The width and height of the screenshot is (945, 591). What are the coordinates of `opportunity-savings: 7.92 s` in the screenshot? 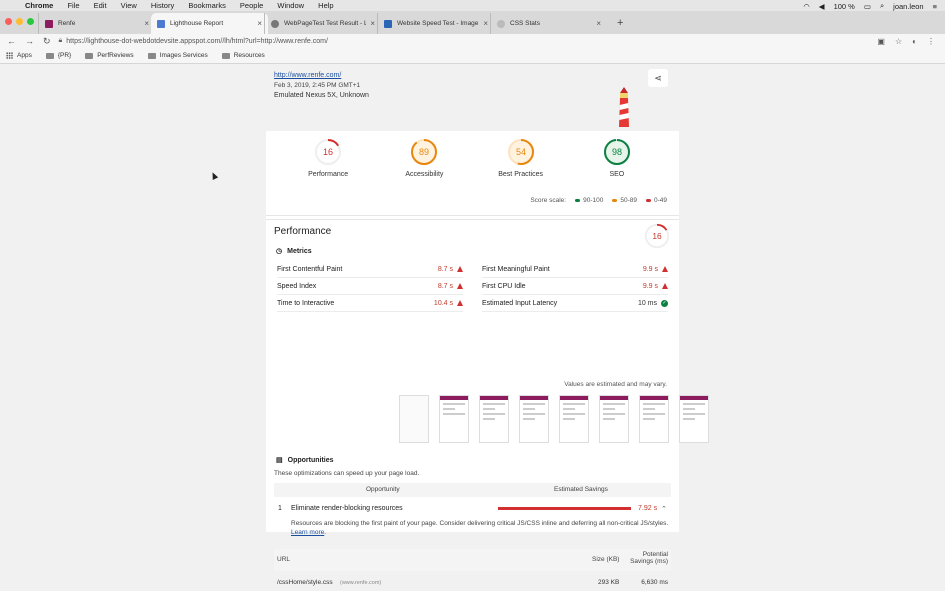 It's located at (648, 508).